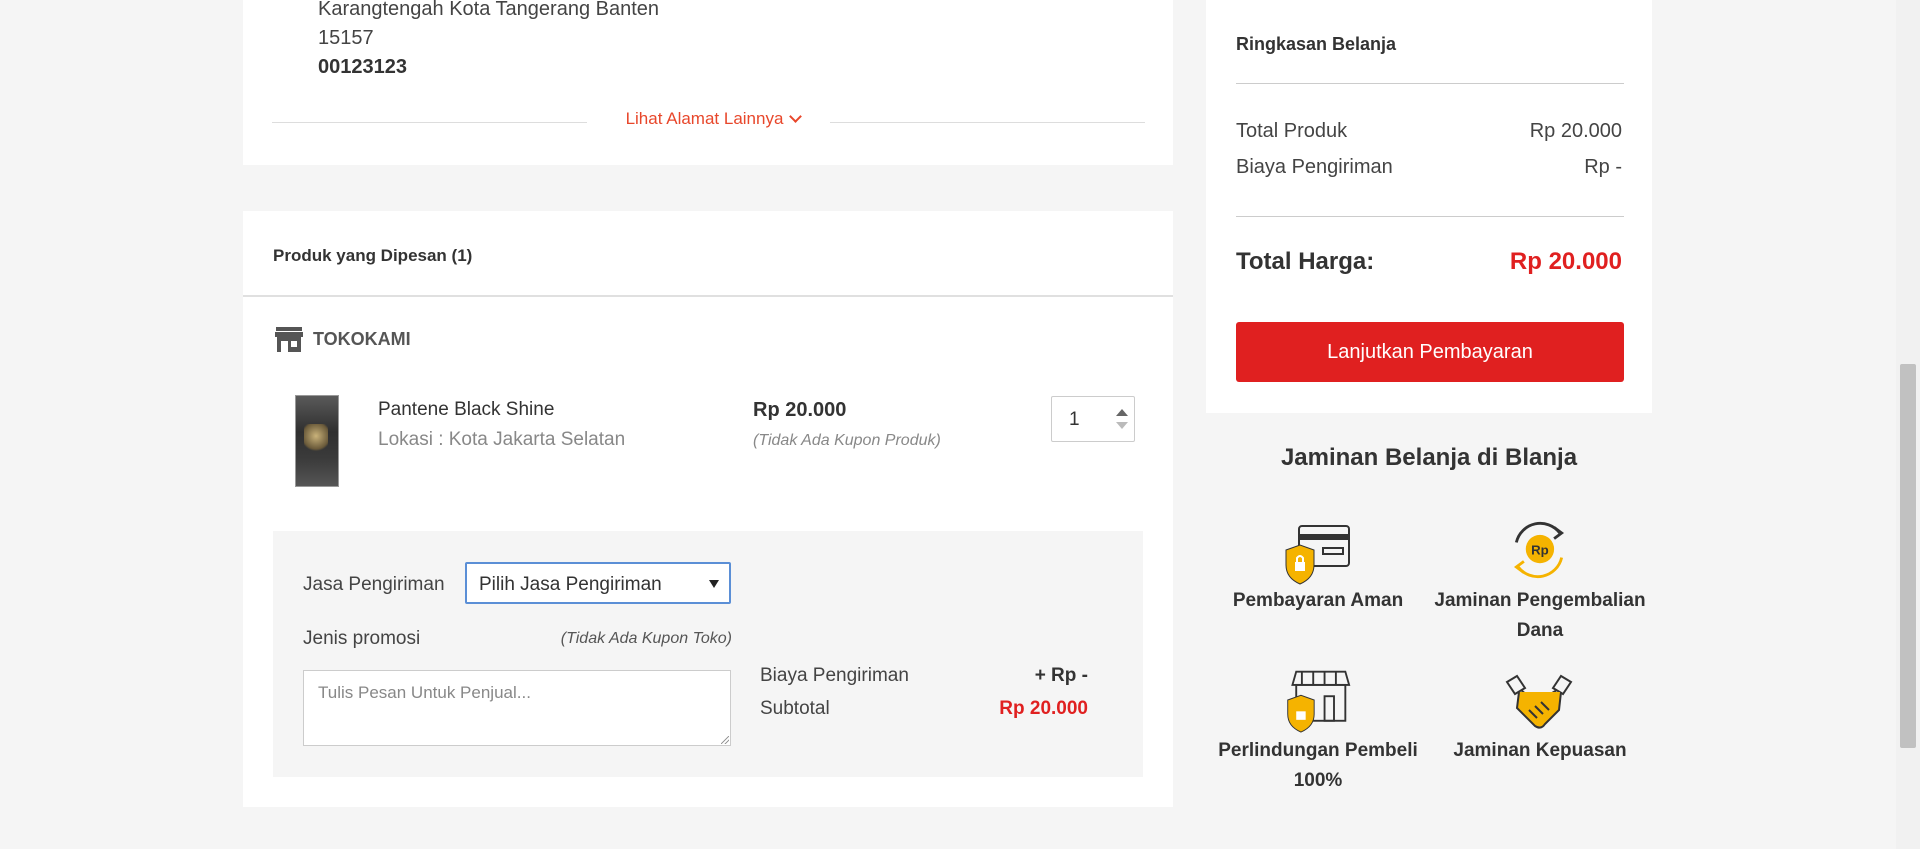 The width and height of the screenshot is (1920, 849). I want to click on guarantee-refund-label: Jaminan Pengembalian Dana, so click(1540, 615).